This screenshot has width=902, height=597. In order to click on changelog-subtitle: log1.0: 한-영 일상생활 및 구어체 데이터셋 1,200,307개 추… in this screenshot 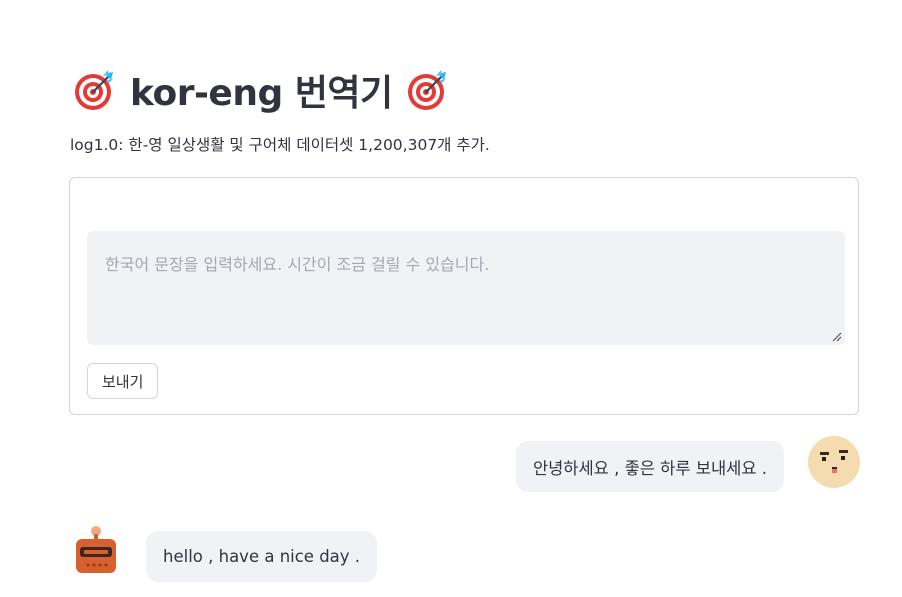, I will do `click(280, 145)`.